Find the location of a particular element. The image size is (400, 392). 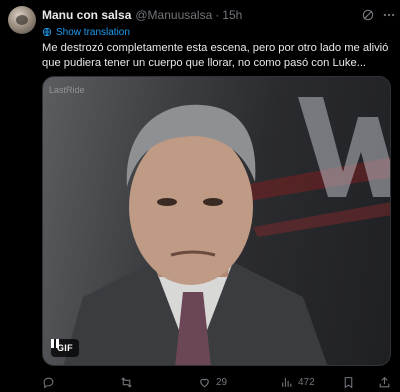

bookmark-button is located at coordinates (348, 382).